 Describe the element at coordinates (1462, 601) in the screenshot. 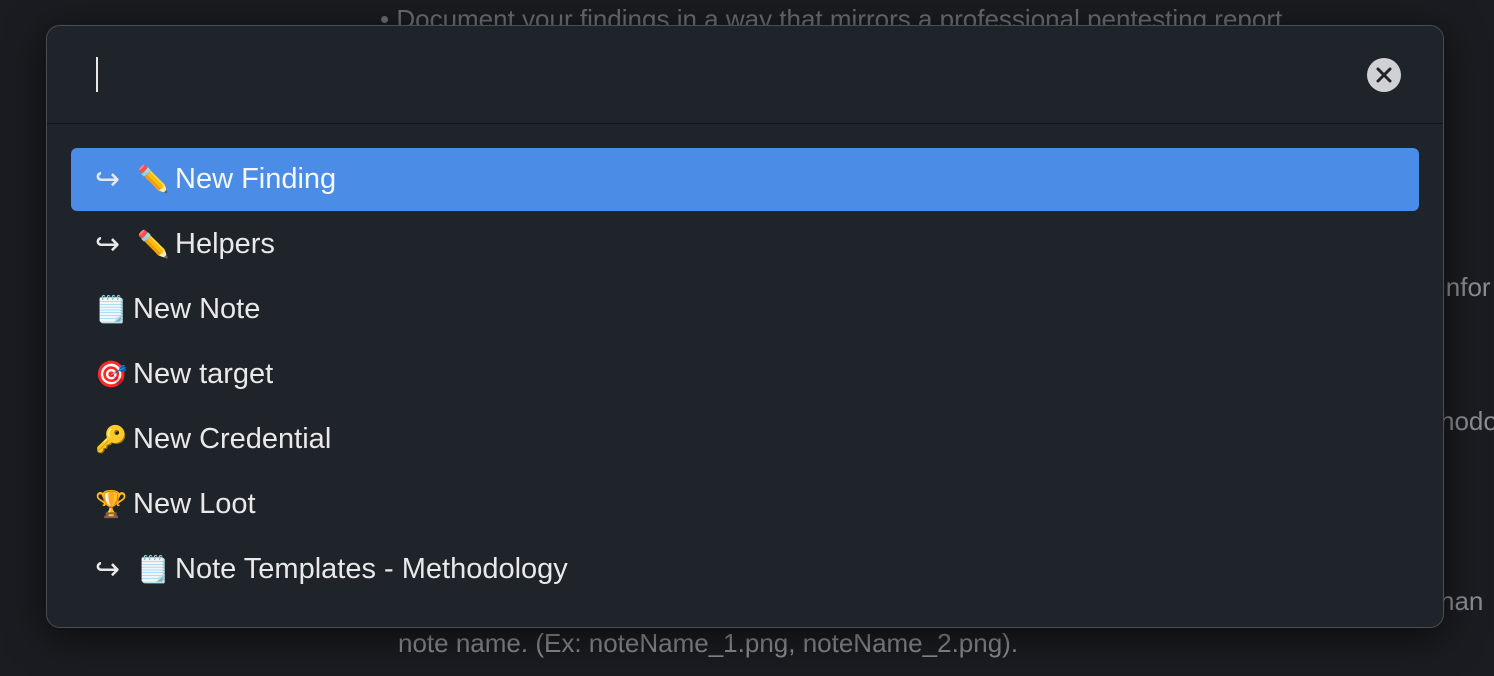

I see `background-text-right-3: han` at that location.